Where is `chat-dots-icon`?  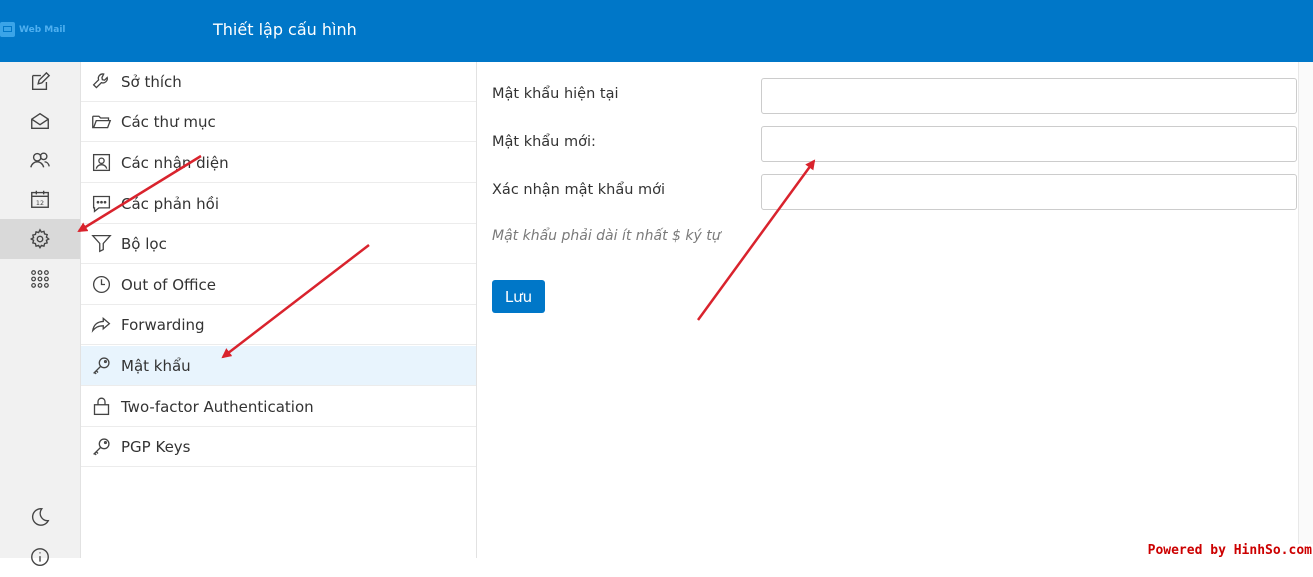
chat-dots-icon is located at coordinates (101, 204).